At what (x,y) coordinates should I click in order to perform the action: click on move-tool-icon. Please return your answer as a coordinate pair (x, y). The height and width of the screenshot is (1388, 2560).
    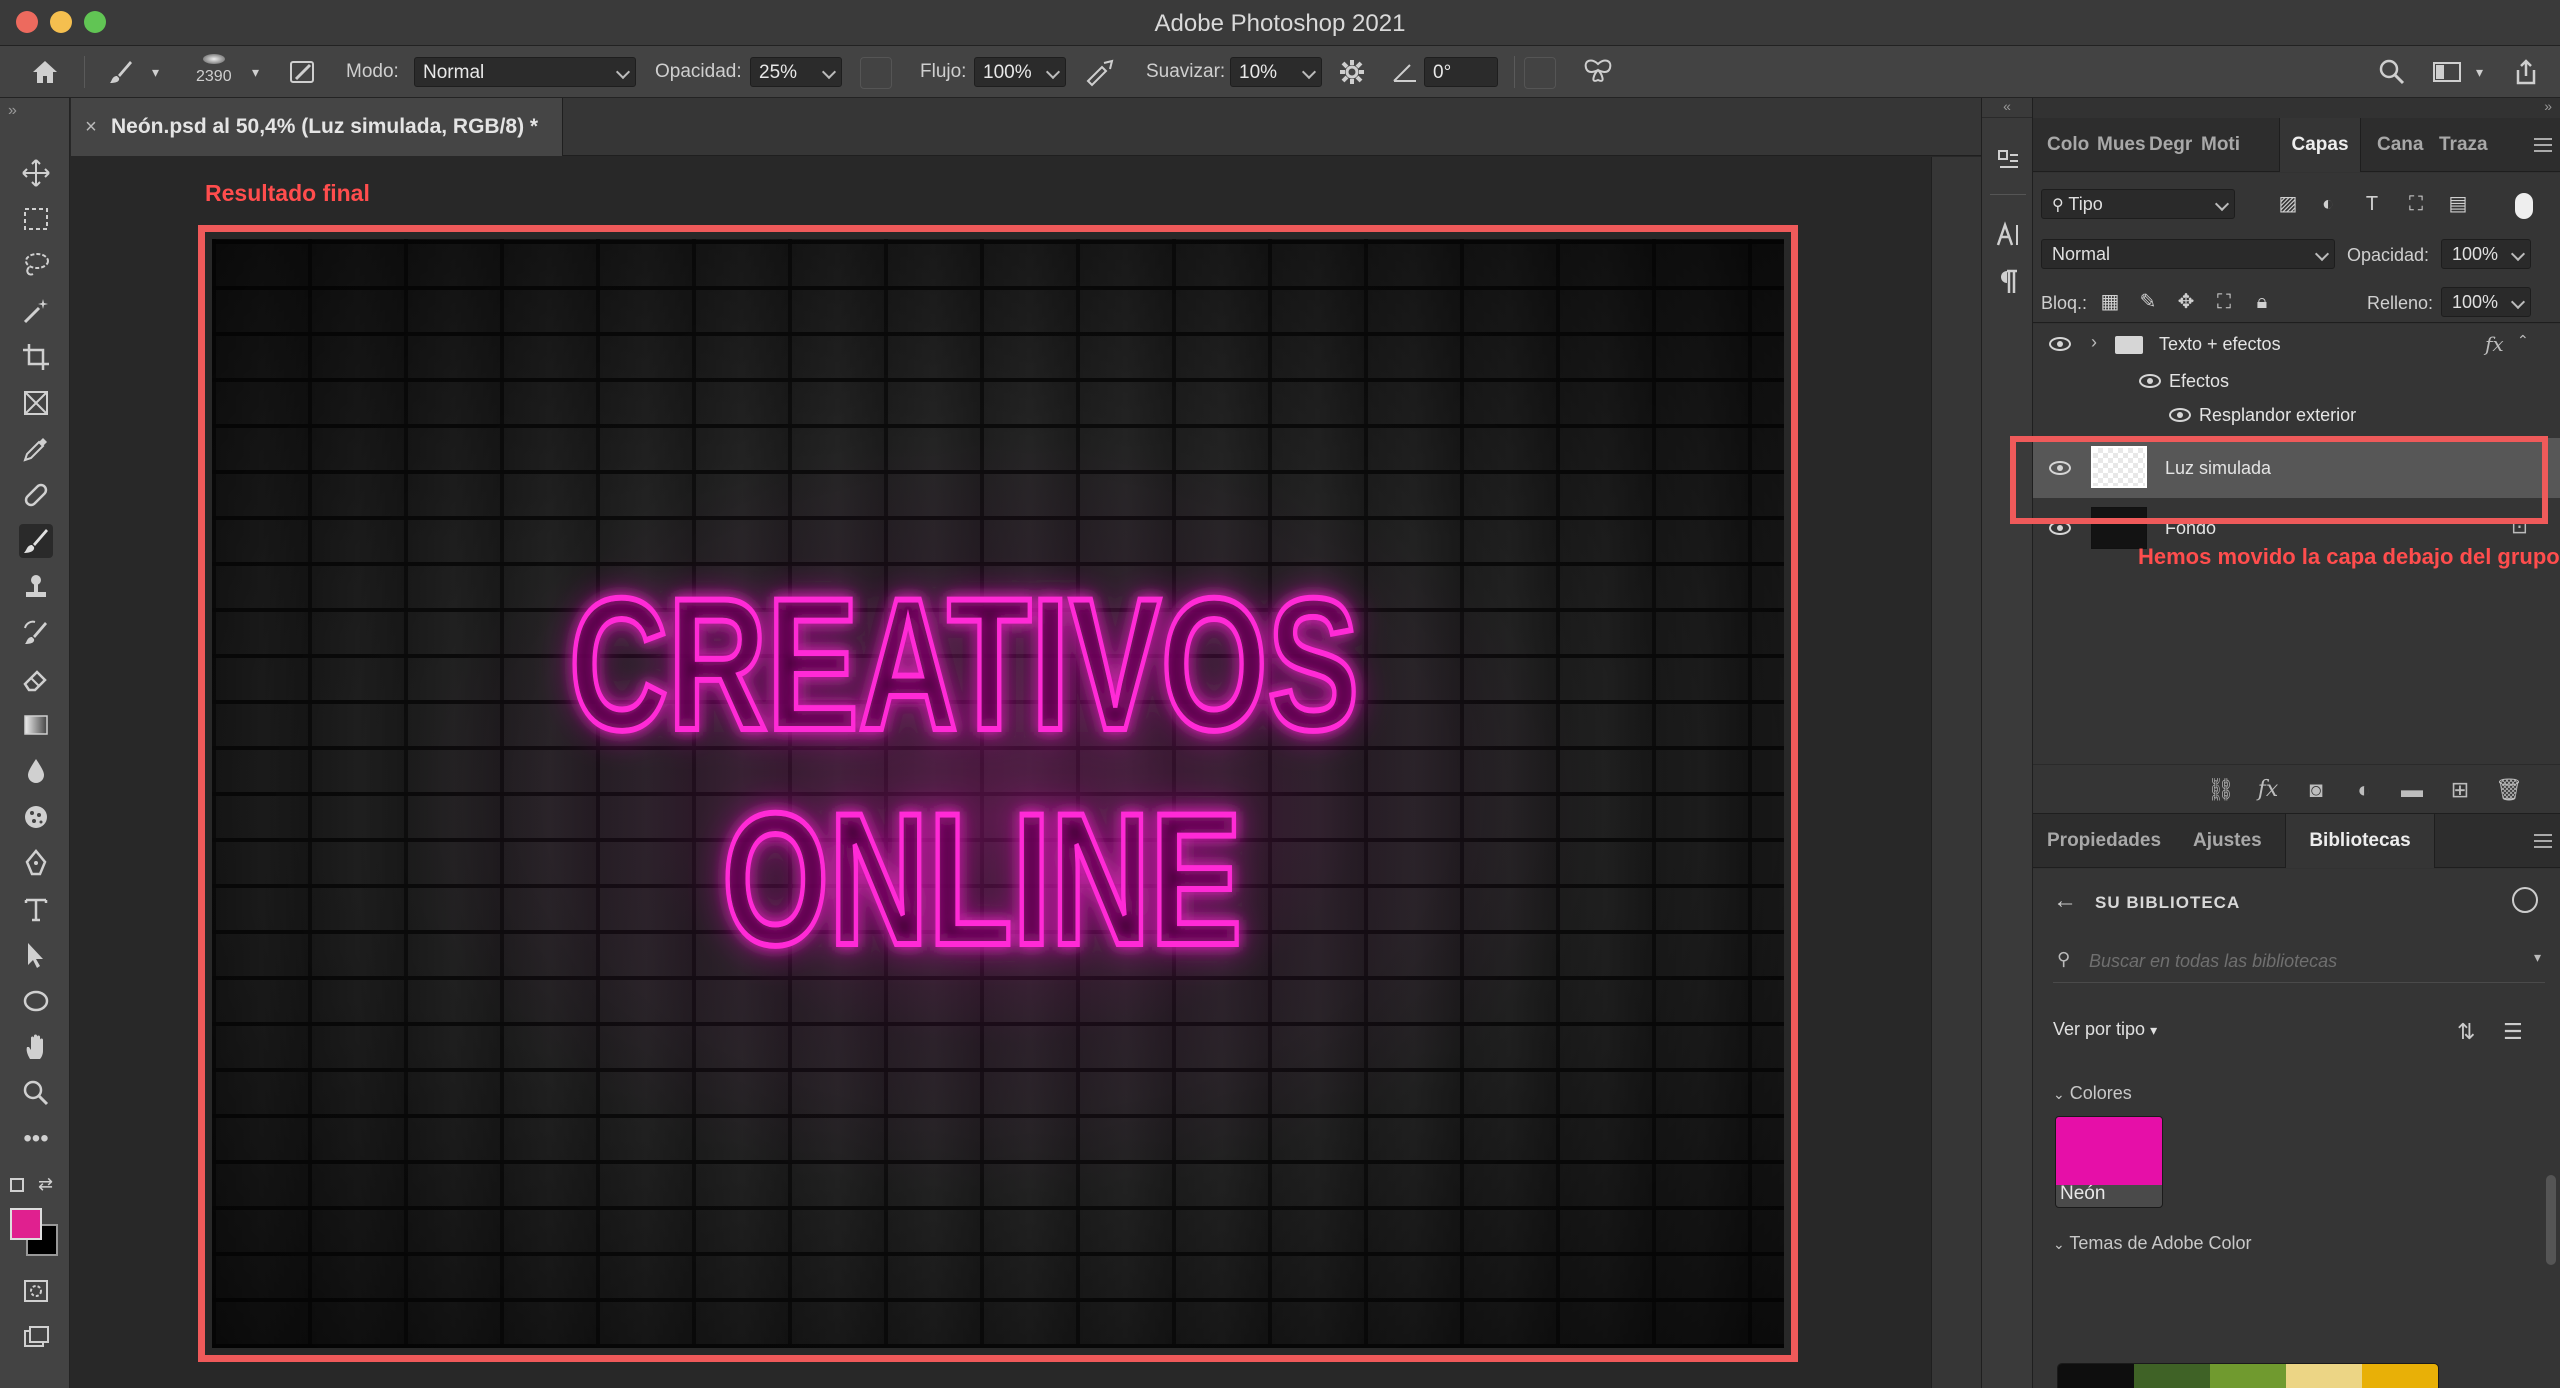
    Looking at the image, I should click on (36, 173).